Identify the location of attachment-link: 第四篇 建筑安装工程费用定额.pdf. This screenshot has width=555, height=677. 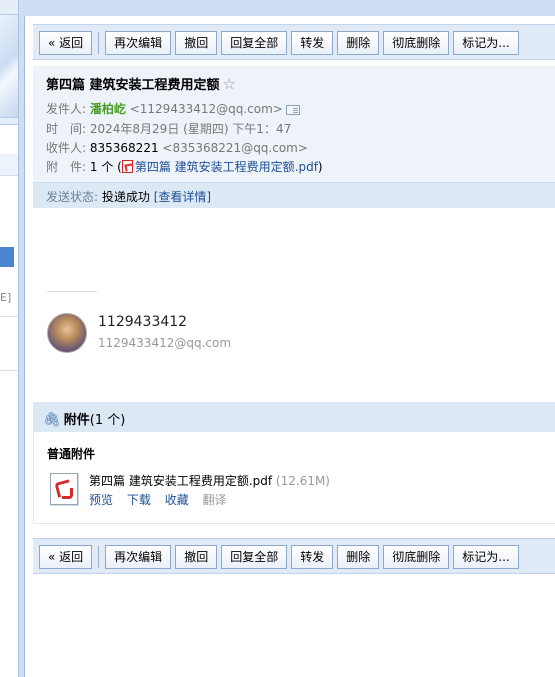
(226, 167).